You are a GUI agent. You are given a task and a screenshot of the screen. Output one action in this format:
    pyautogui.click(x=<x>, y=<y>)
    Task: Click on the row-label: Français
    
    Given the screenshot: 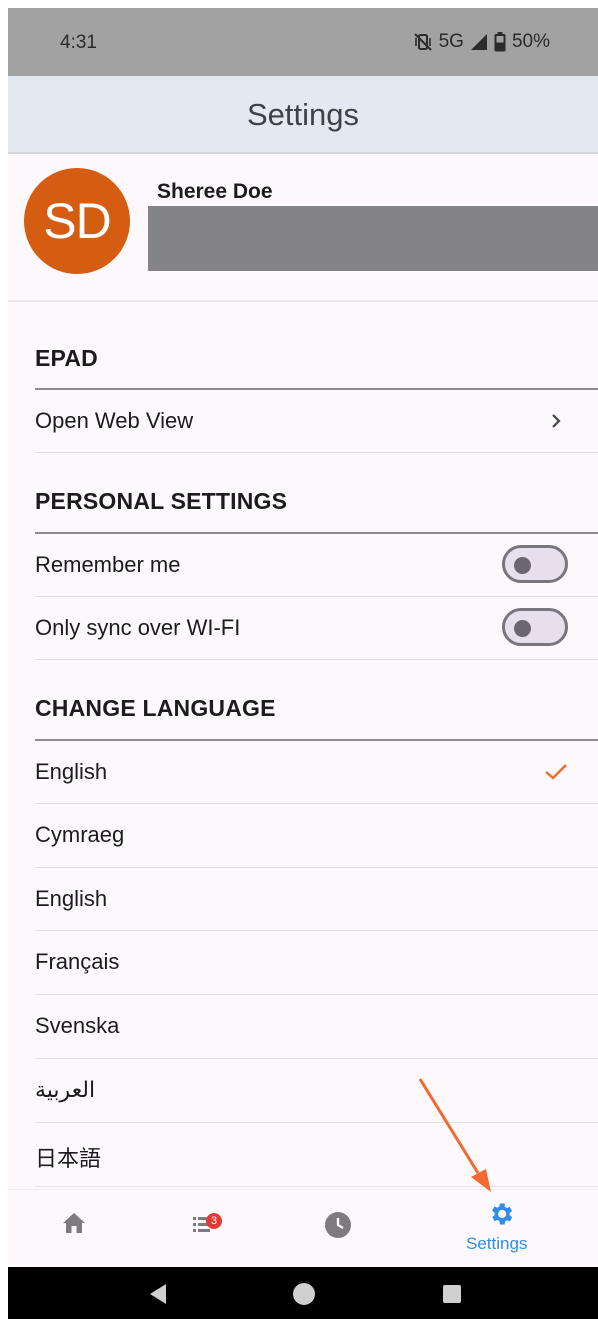 What is the action you would take?
    pyautogui.click(x=77, y=961)
    